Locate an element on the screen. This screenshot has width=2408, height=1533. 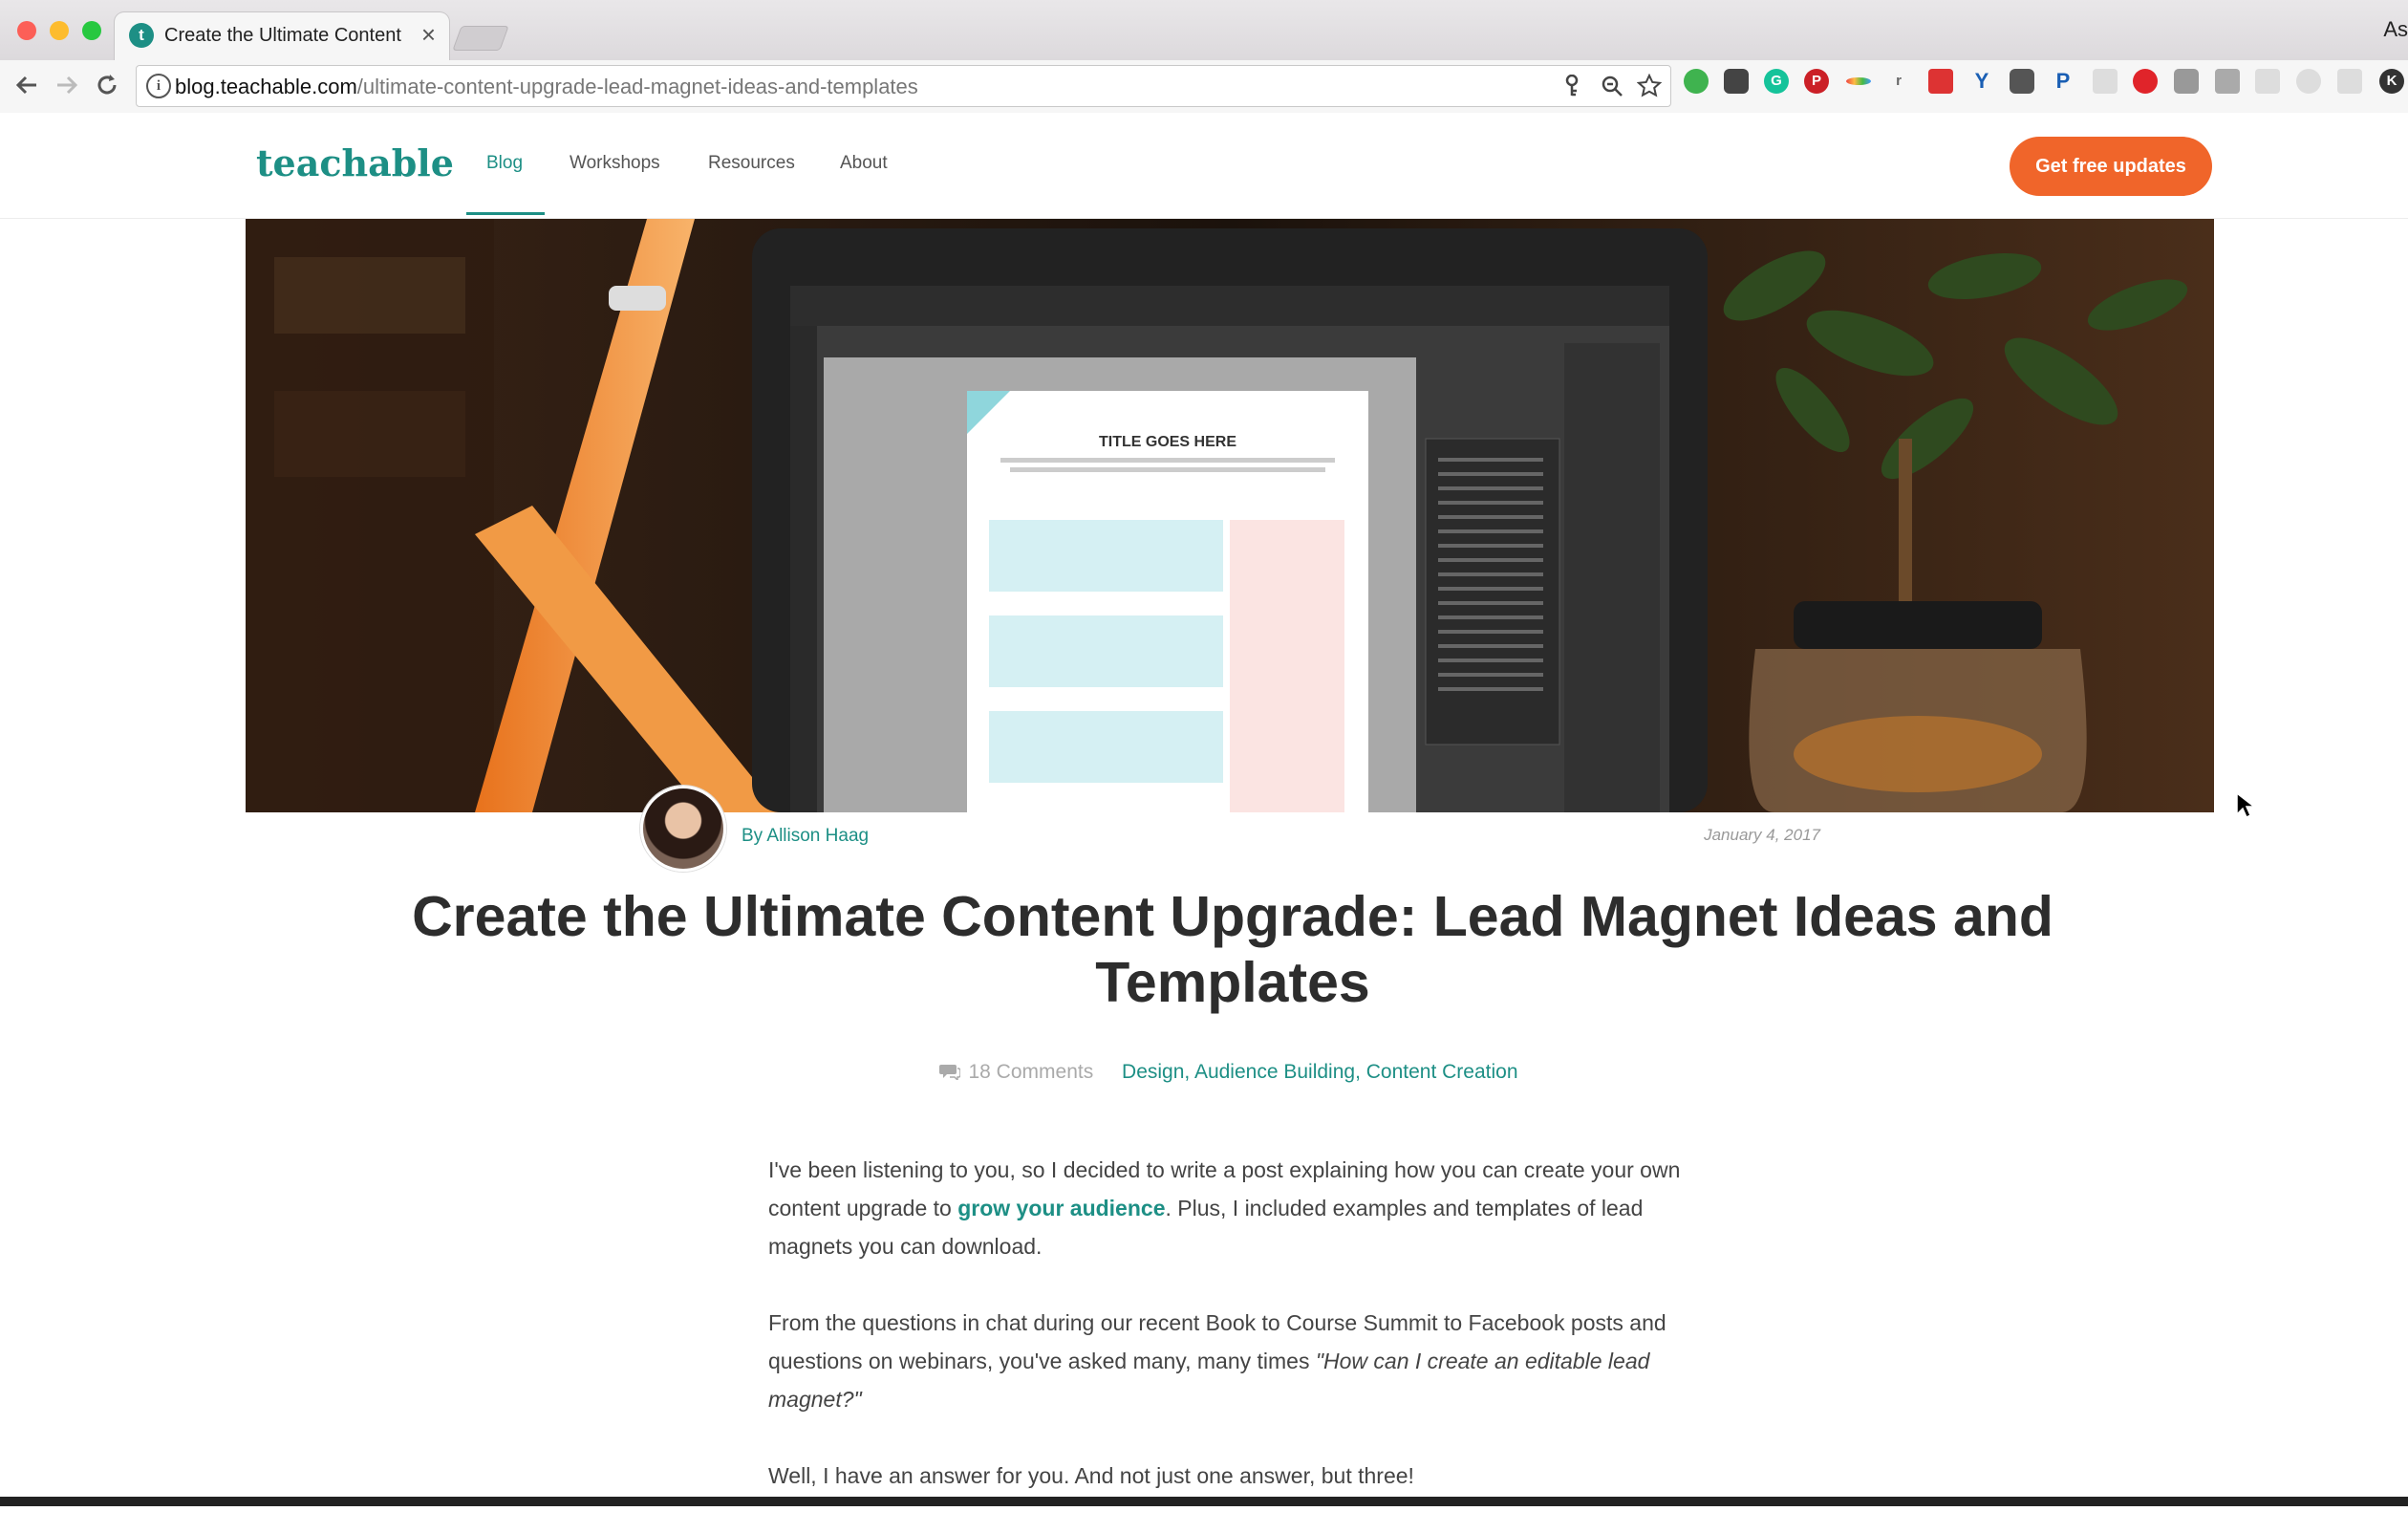
mouse-cursor-icon is located at coordinates (2245, 805).